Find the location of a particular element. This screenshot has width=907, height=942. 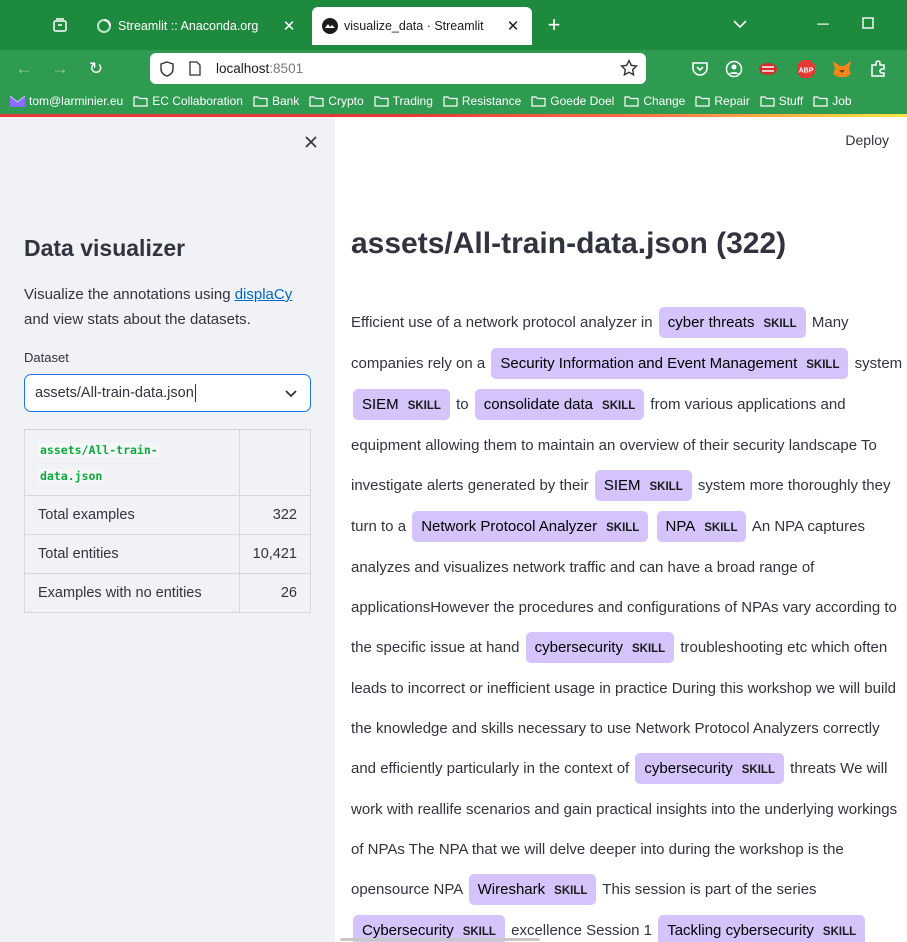

entity-highlight: NPA SKILL is located at coordinates (701, 526).